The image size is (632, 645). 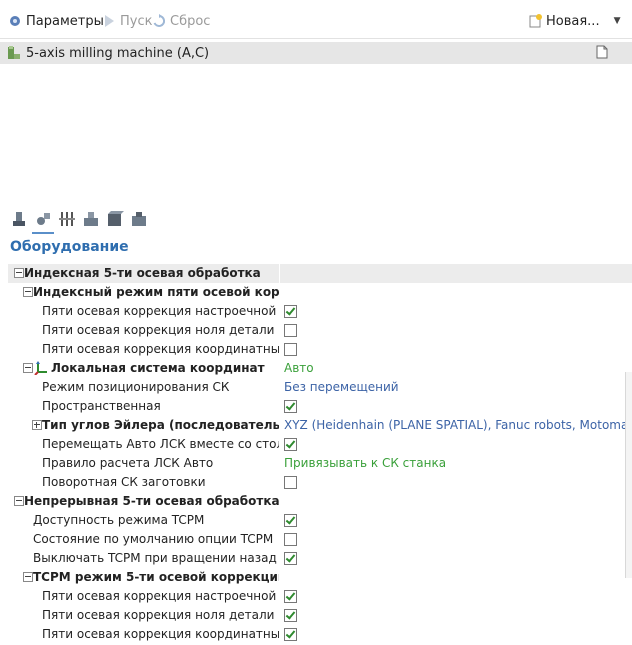 What do you see at coordinates (316, 558) in the screenshot?
I see `property-row: Выключать TCPM при вращении назад` at bounding box center [316, 558].